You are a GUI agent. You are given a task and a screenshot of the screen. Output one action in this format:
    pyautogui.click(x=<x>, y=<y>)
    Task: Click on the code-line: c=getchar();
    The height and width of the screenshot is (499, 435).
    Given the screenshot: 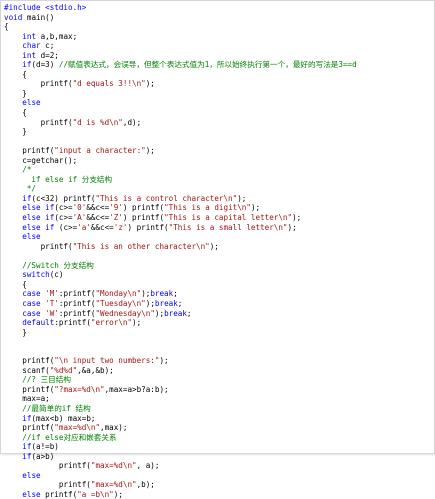 What is the action you would take?
    pyautogui.click(x=217, y=161)
    